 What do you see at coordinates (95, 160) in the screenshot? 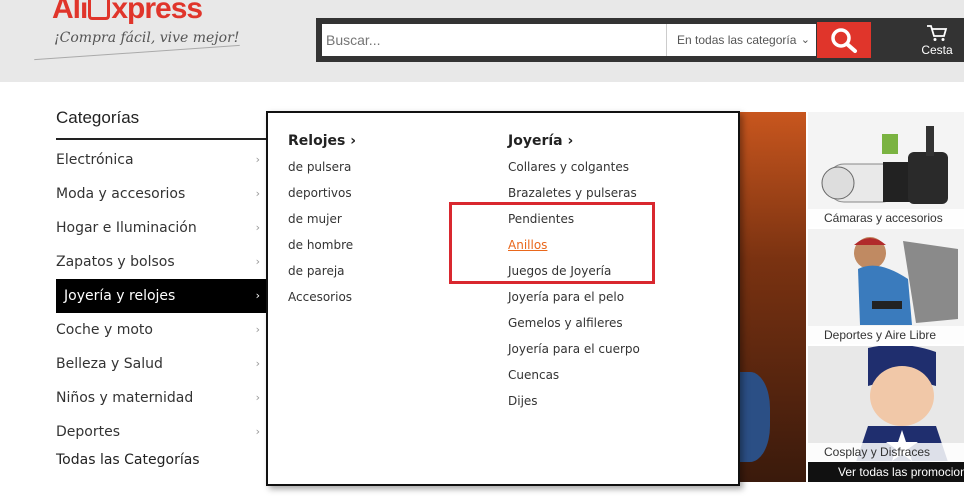
I see `sidebar-item-label: Electrónica` at bounding box center [95, 160].